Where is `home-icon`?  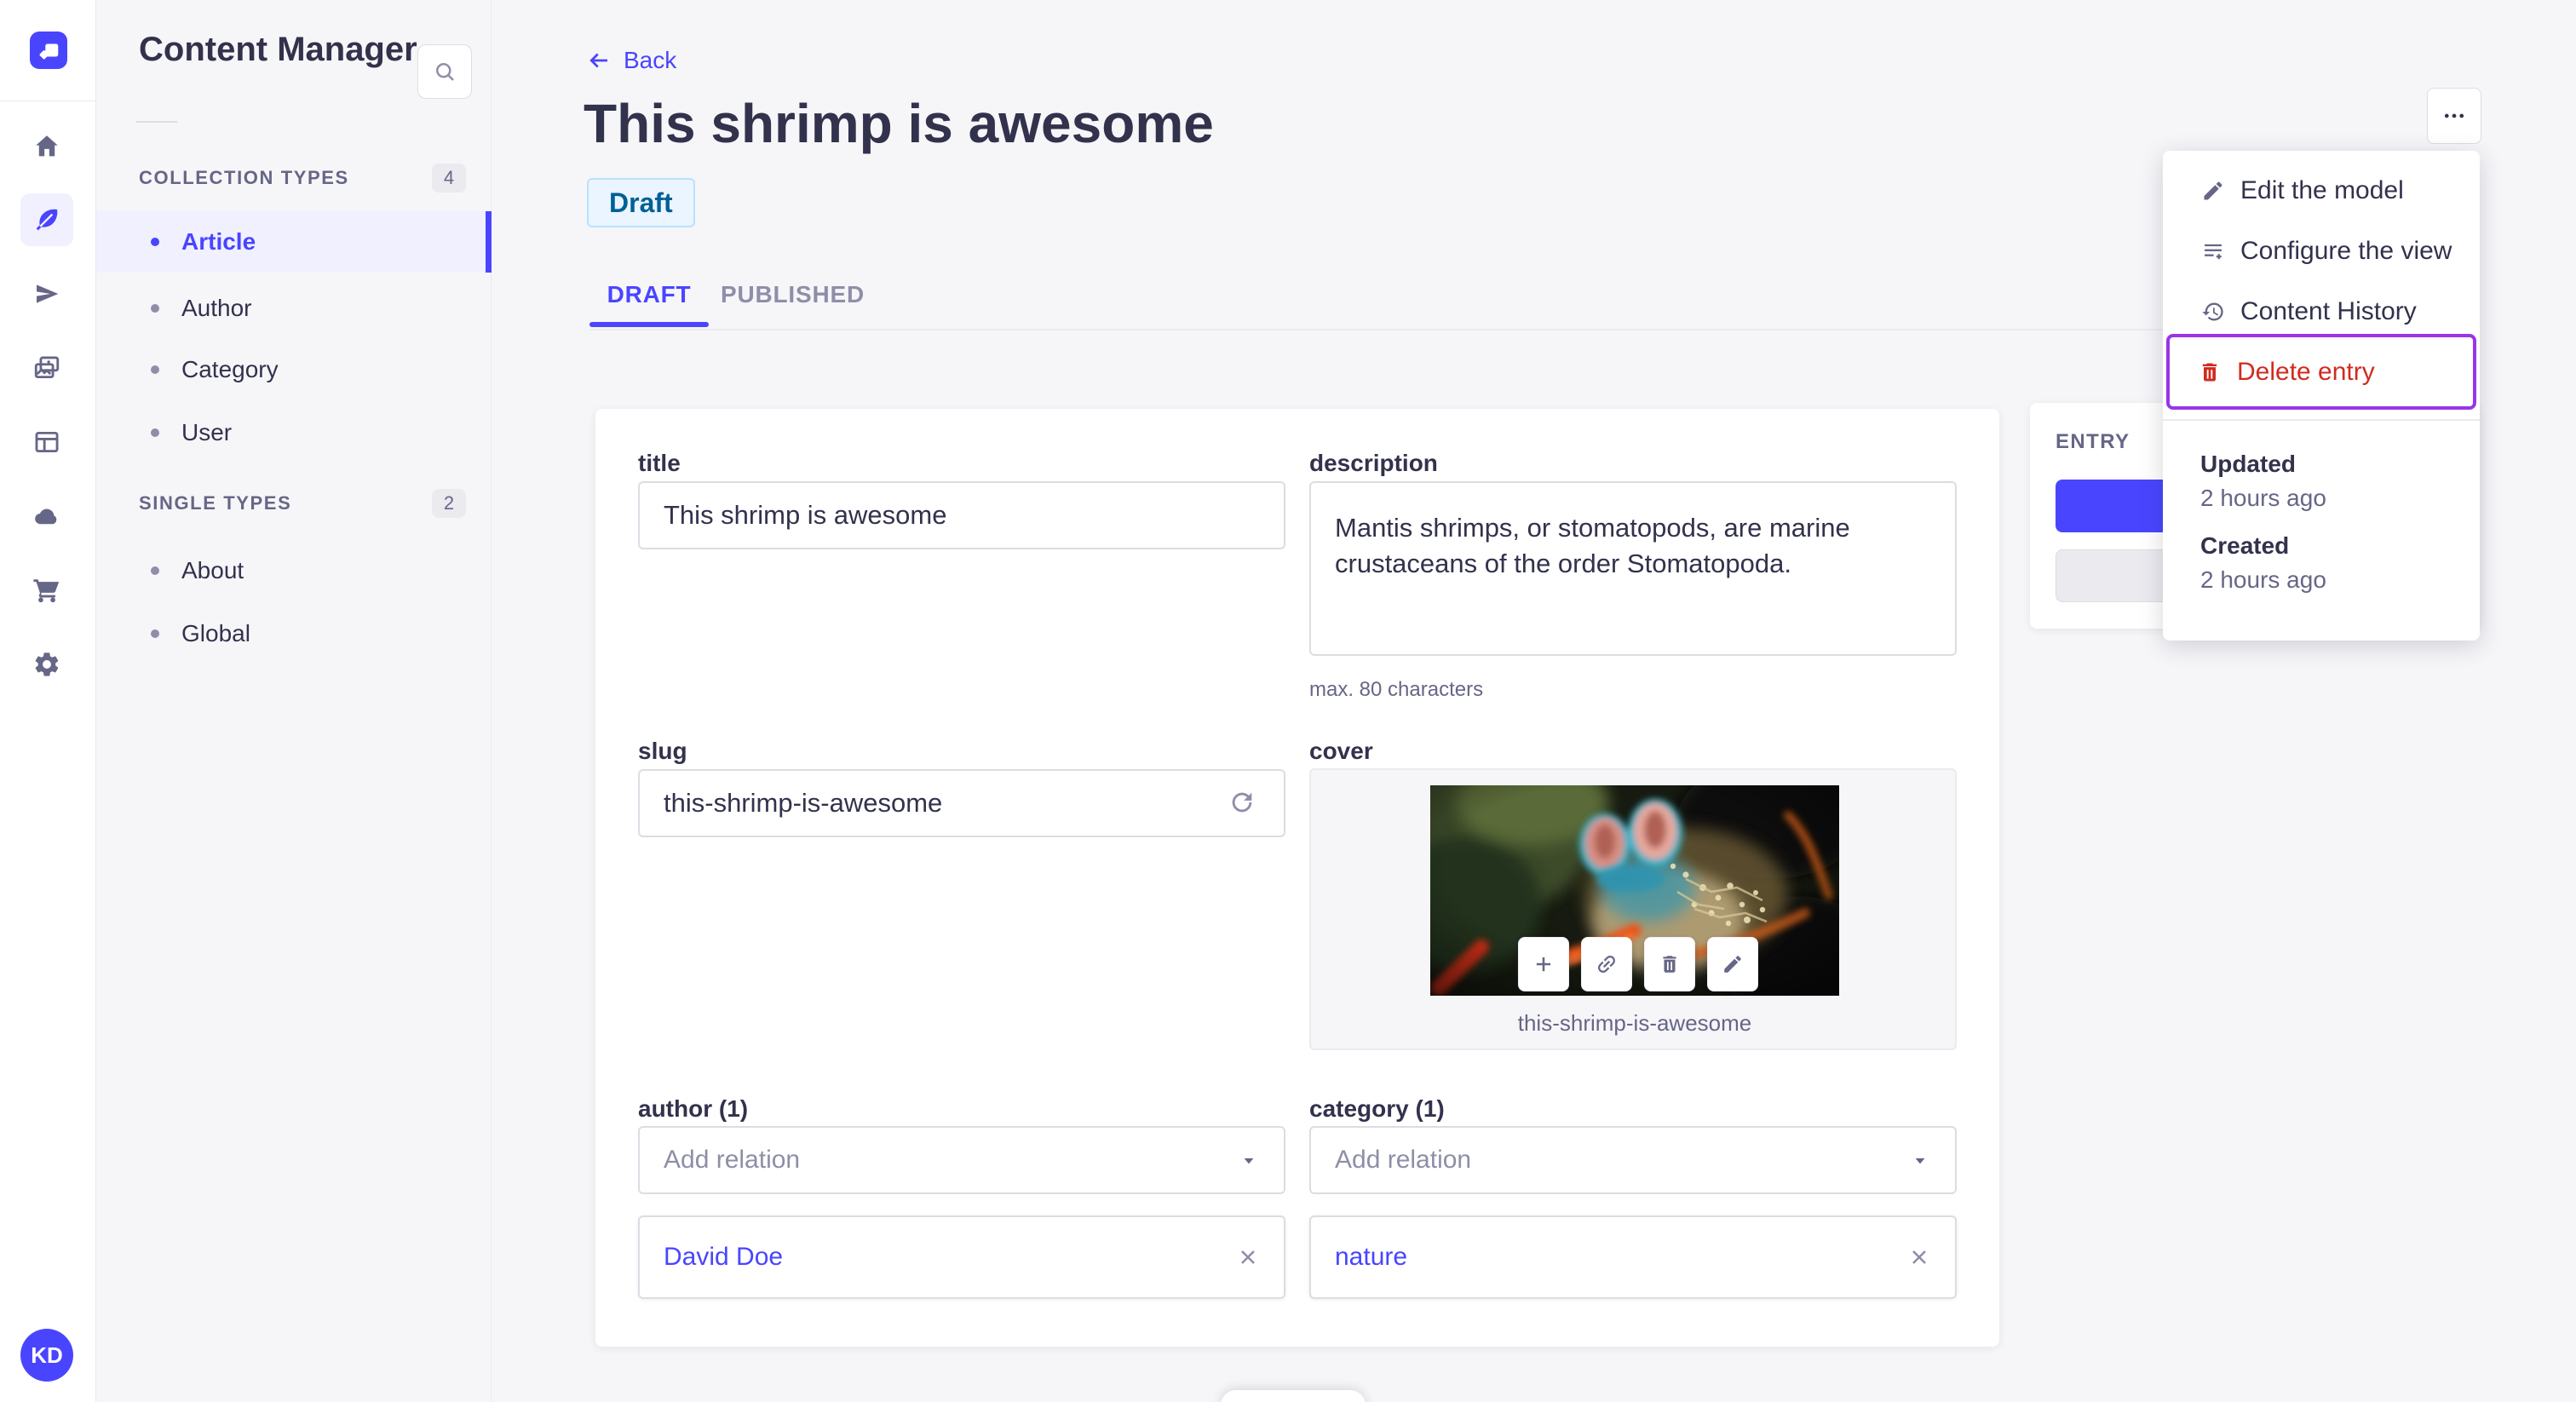 home-icon is located at coordinates (47, 146).